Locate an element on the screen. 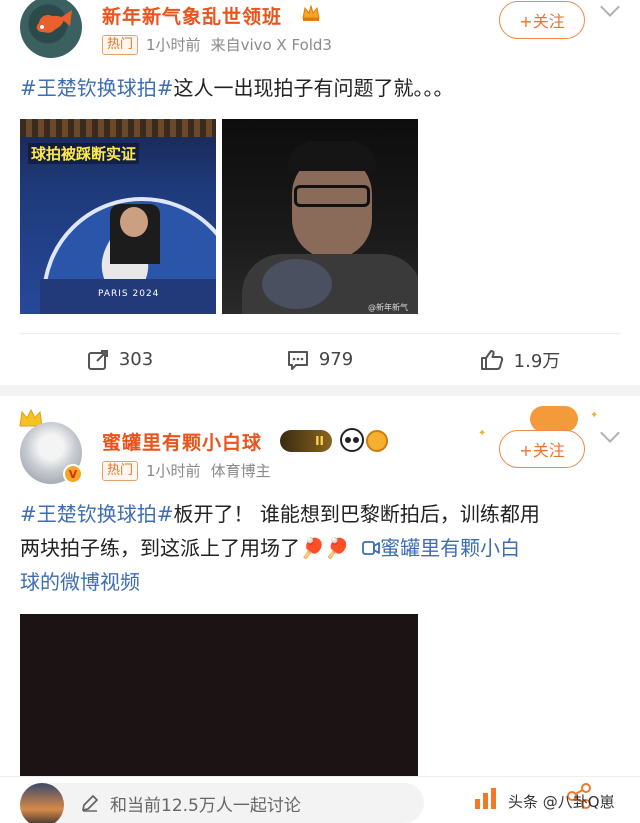  paris-2024-text: PARIS 2024 is located at coordinates (129, 294).